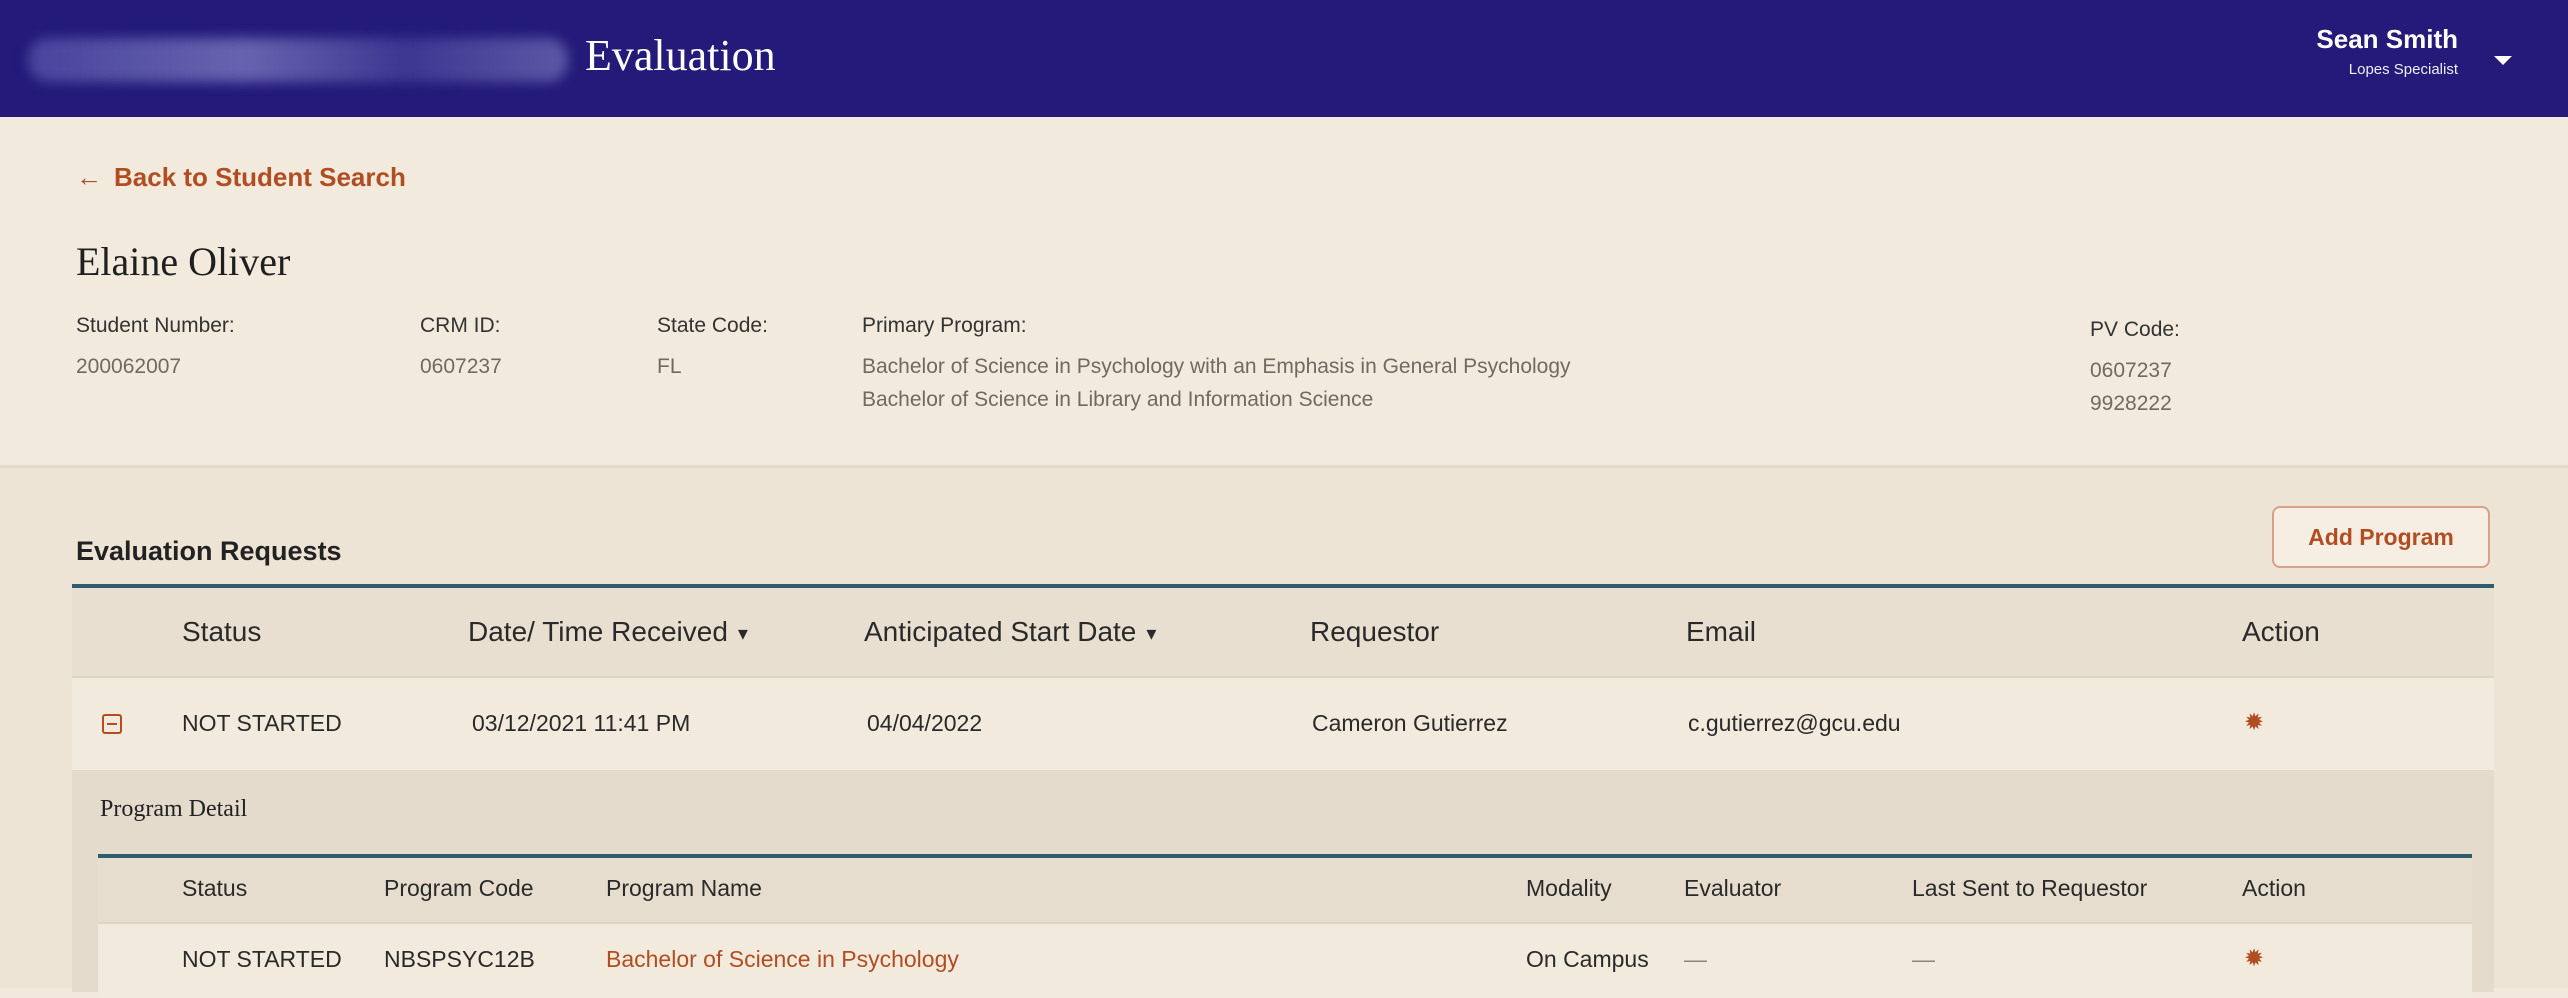 The height and width of the screenshot is (998, 2568). I want to click on row-date-received: 03/12/2021 11:41 PM, so click(581, 723).